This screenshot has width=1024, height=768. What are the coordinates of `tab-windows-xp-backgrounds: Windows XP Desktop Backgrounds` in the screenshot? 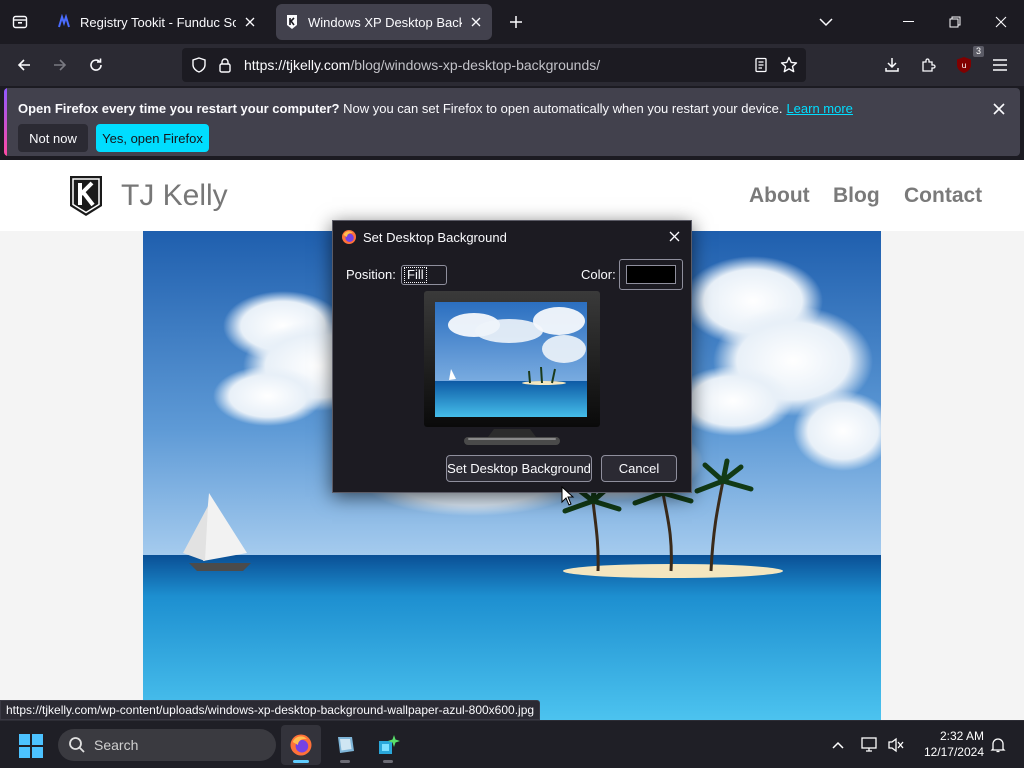 It's located at (384, 22).